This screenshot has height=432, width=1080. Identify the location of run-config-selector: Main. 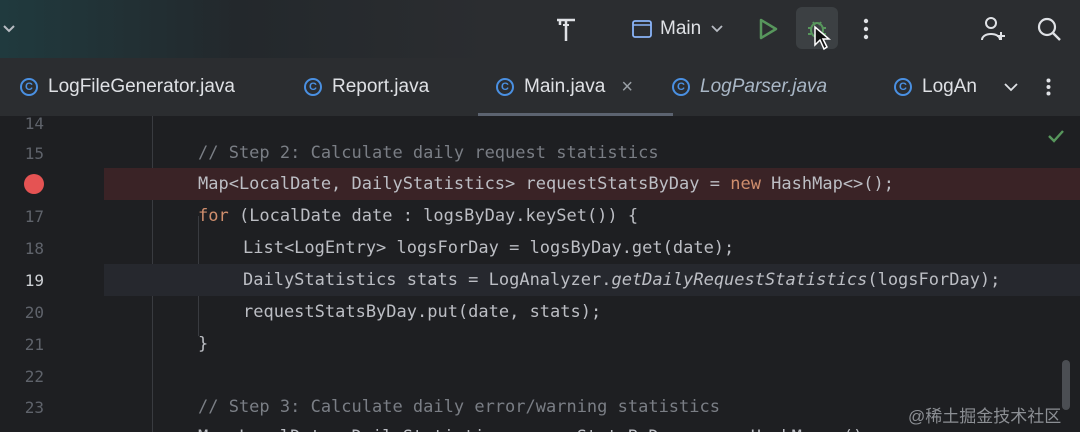
(691, 29).